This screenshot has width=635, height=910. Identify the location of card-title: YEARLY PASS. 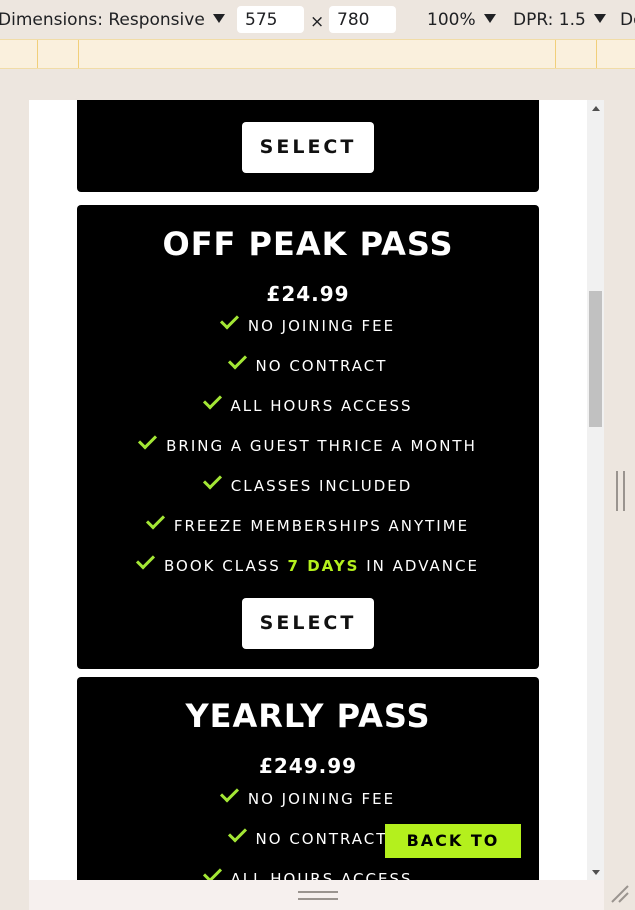
(308, 716).